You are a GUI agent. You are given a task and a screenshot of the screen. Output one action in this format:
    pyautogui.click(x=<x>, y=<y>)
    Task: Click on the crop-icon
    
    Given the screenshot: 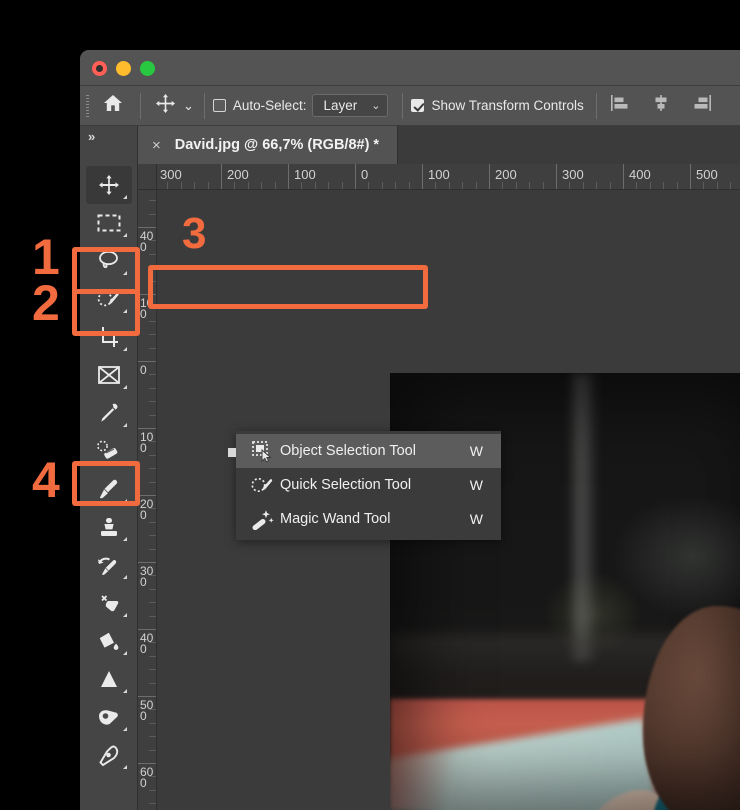 What is the action you would take?
    pyautogui.click(x=108, y=337)
    